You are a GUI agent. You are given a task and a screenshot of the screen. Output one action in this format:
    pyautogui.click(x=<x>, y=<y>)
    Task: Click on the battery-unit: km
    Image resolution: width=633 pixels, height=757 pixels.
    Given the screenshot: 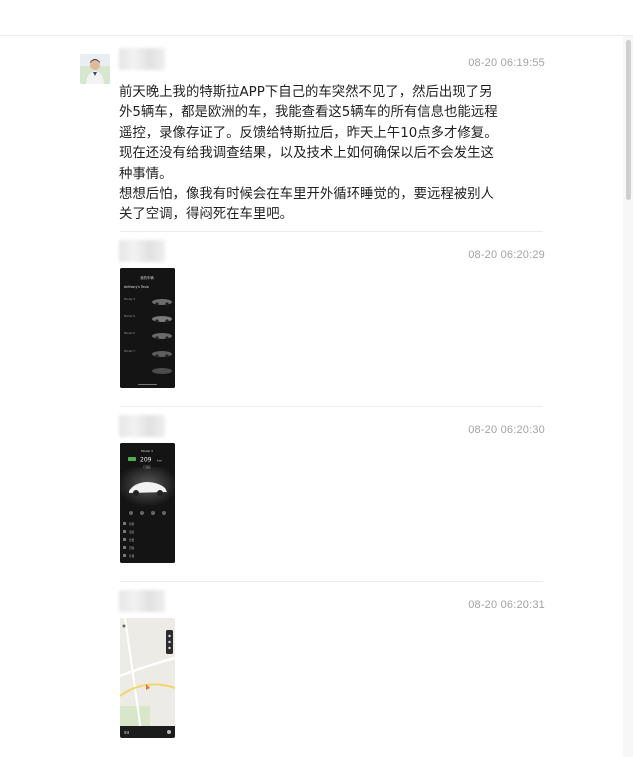 What is the action you would take?
    pyautogui.click(x=159, y=461)
    